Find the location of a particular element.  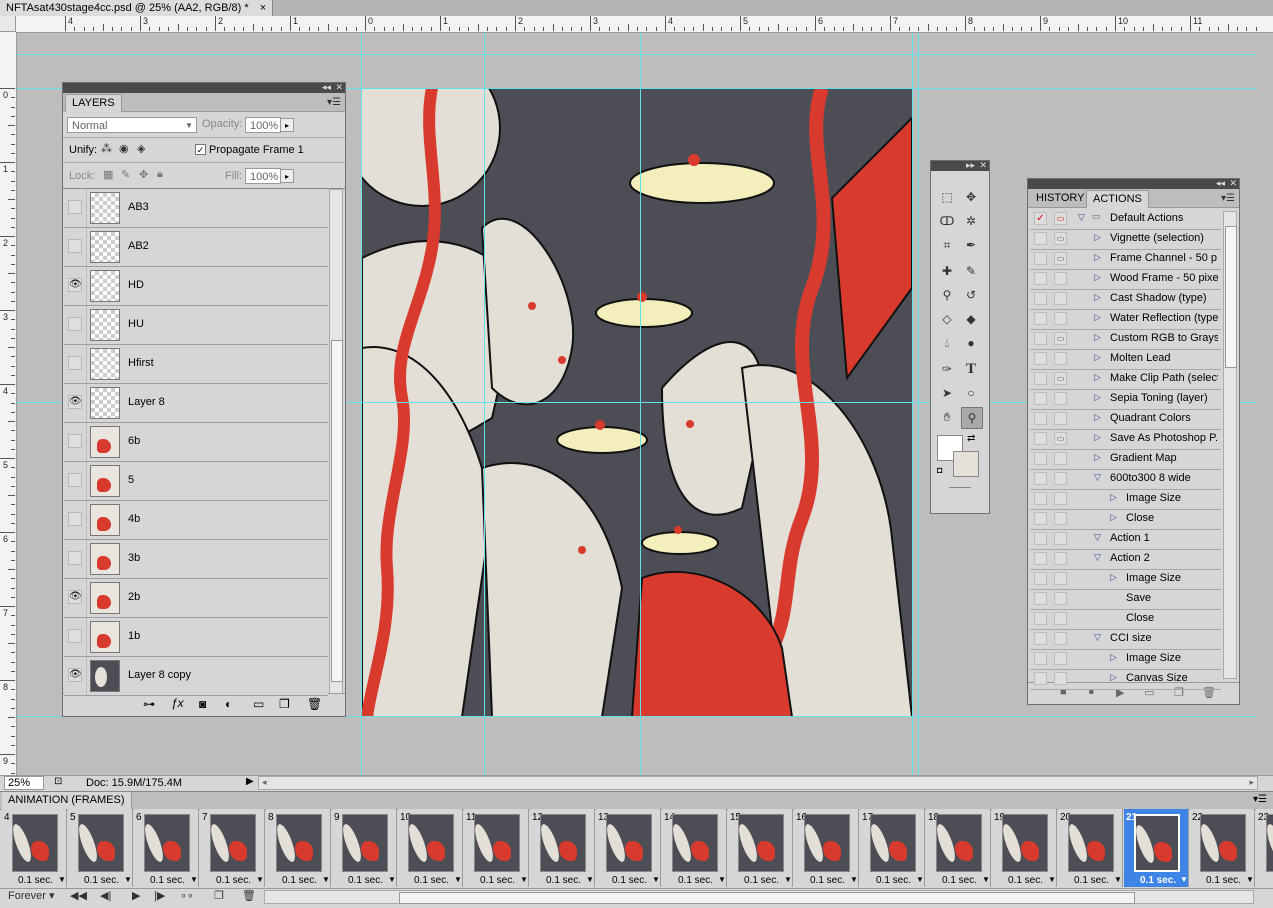

close-icon: × is located at coordinates (263, 8).